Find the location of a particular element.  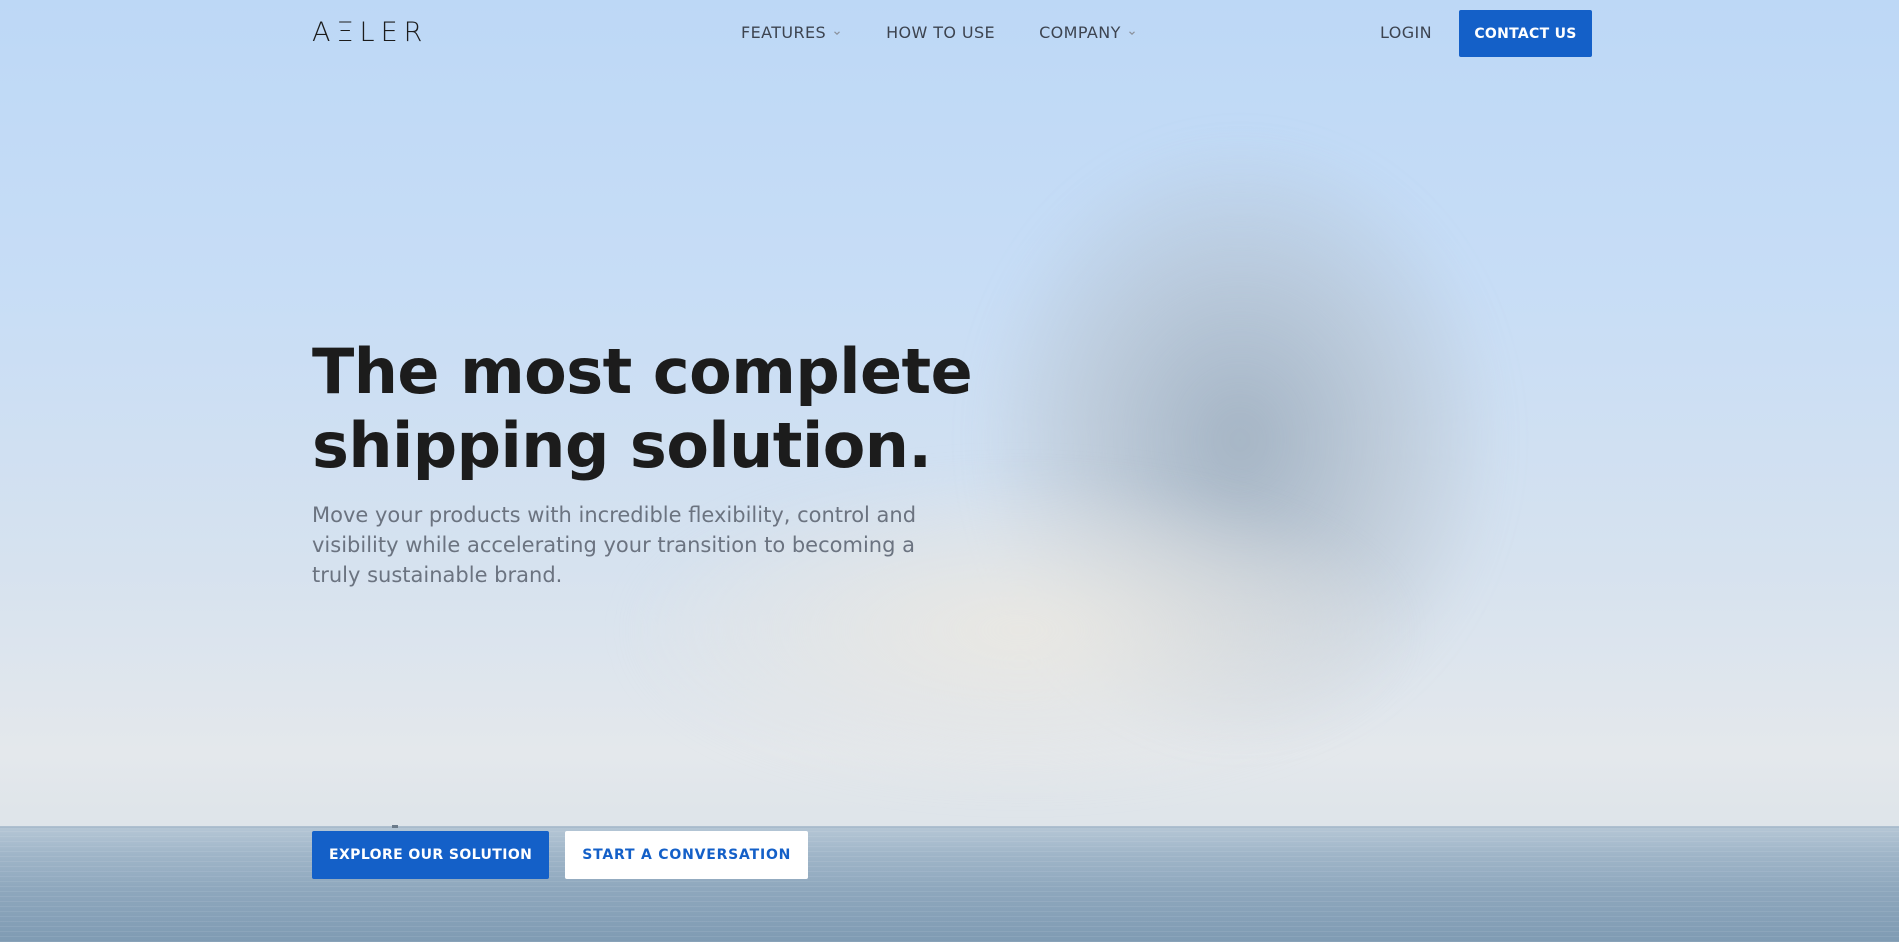

nav-item-company: COMPANY is located at coordinates (1088, 33).